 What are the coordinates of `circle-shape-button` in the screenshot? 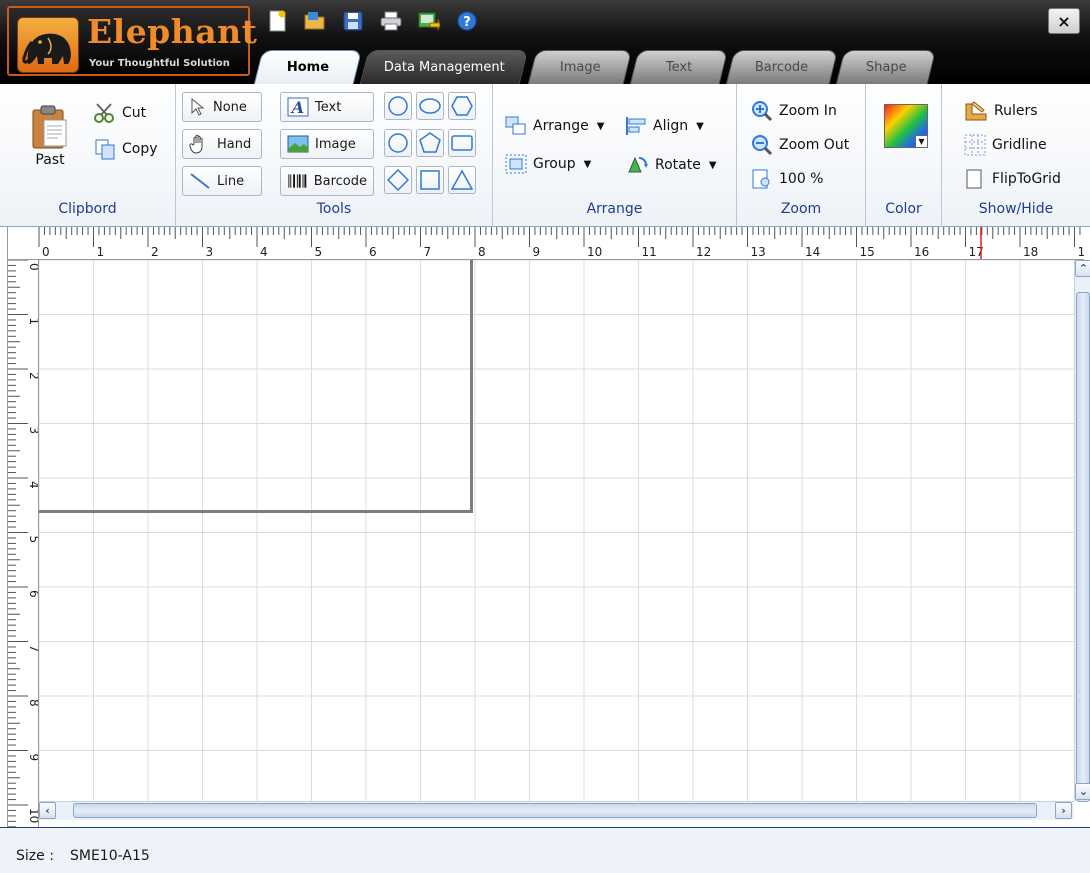 It's located at (398, 106).